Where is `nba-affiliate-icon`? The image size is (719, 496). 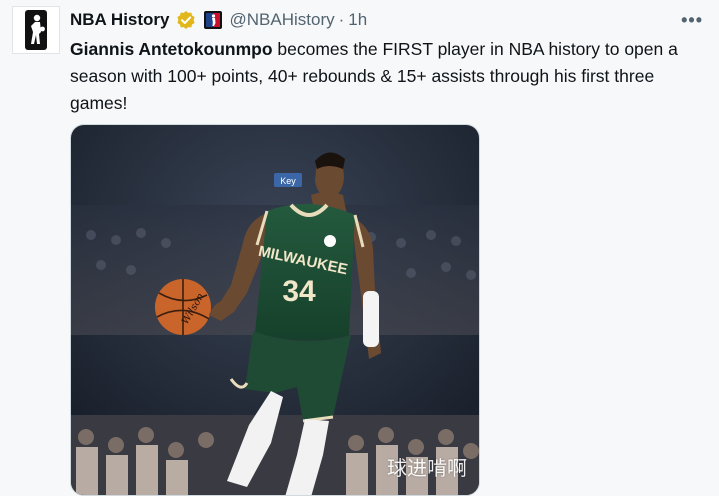
nba-affiliate-icon is located at coordinates (212, 20).